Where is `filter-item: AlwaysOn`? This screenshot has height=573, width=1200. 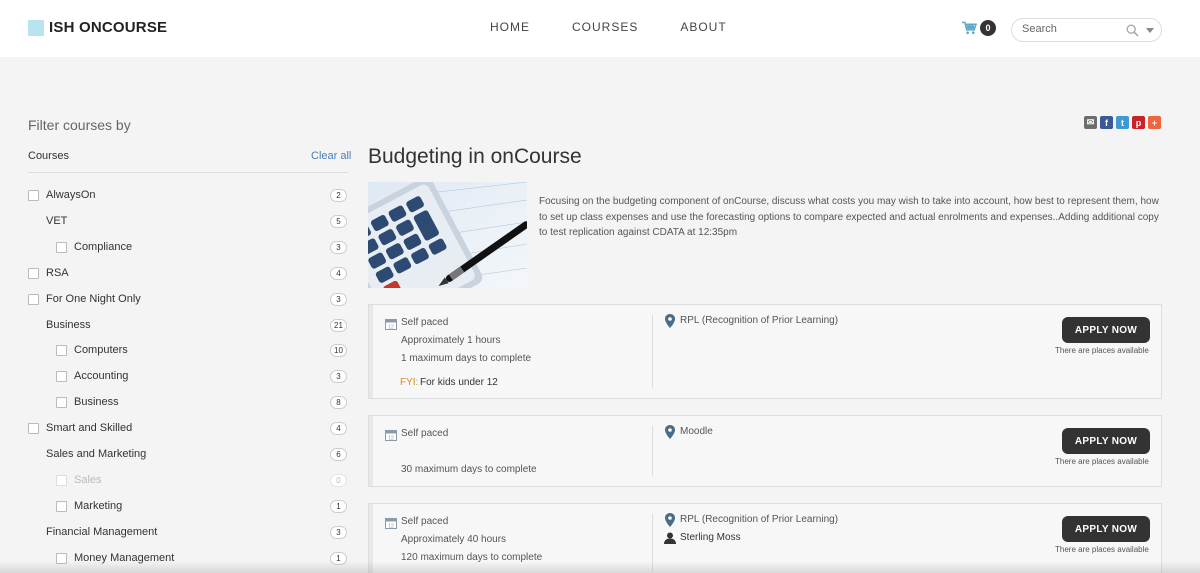 filter-item: AlwaysOn is located at coordinates (62, 195).